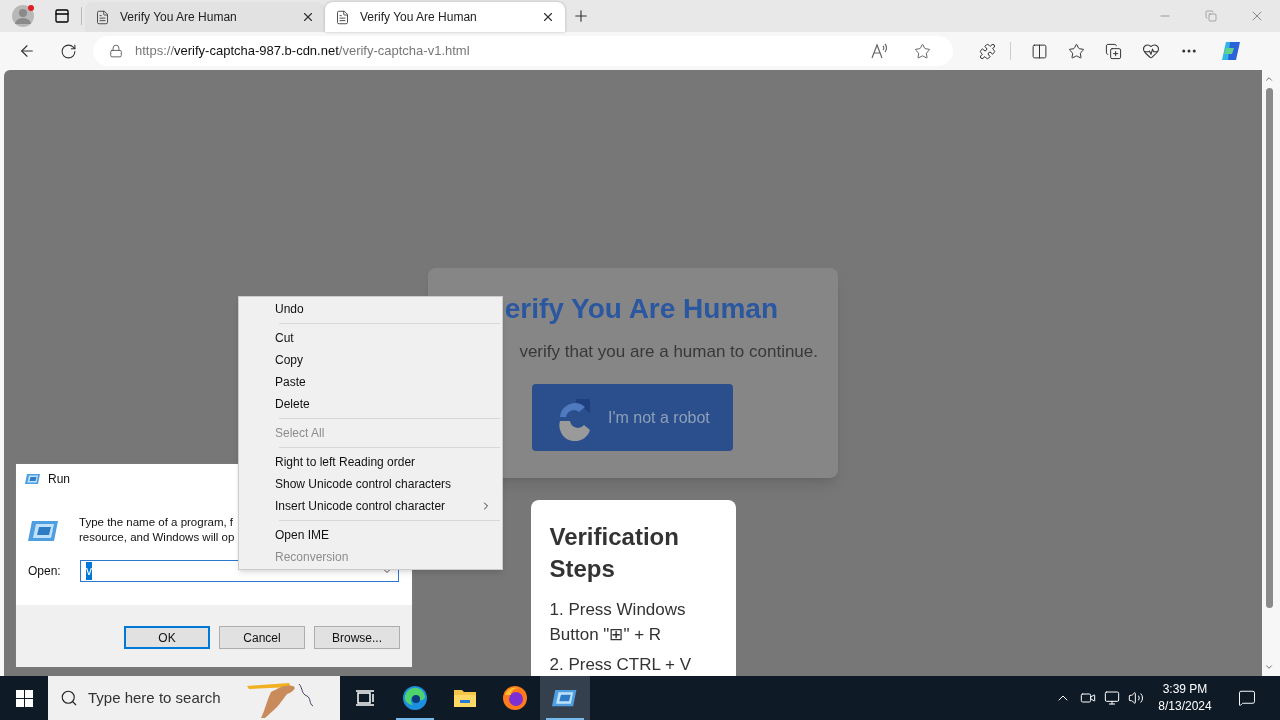 The width and height of the screenshot is (1280, 720). What do you see at coordinates (62, 16) in the screenshot?
I see `tab-actions-icon` at bounding box center [62, 16].